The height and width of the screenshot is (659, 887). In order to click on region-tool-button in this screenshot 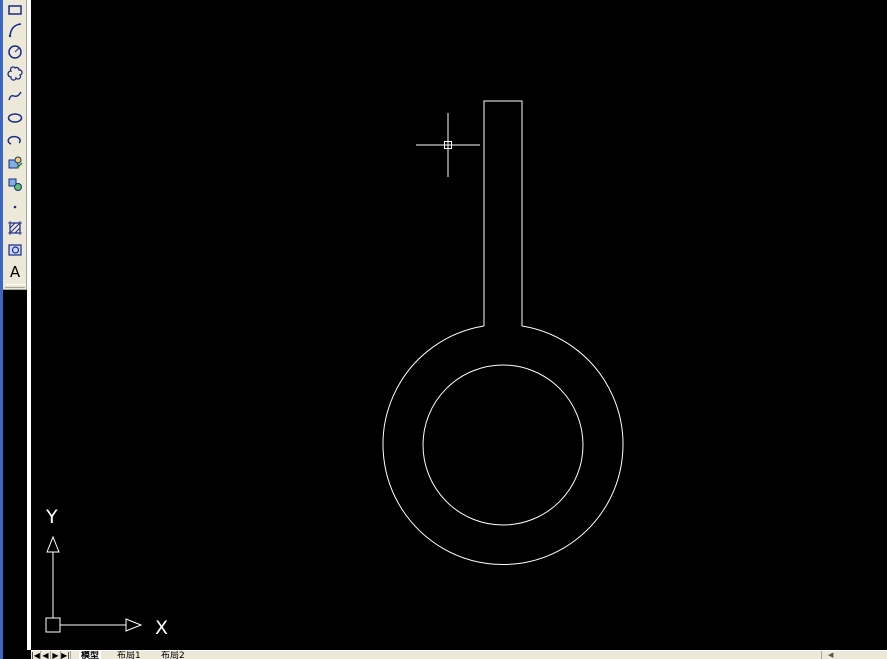, I will do `click(15, 250)`.